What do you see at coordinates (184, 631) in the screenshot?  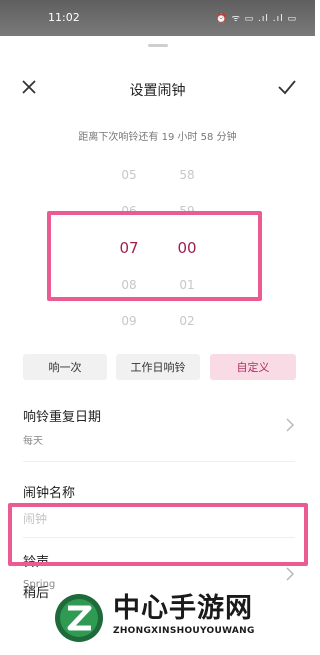 I see `watermark-subtitle: ZHONGXINSHOUYOUWANG` at bounding box center [184, 631].